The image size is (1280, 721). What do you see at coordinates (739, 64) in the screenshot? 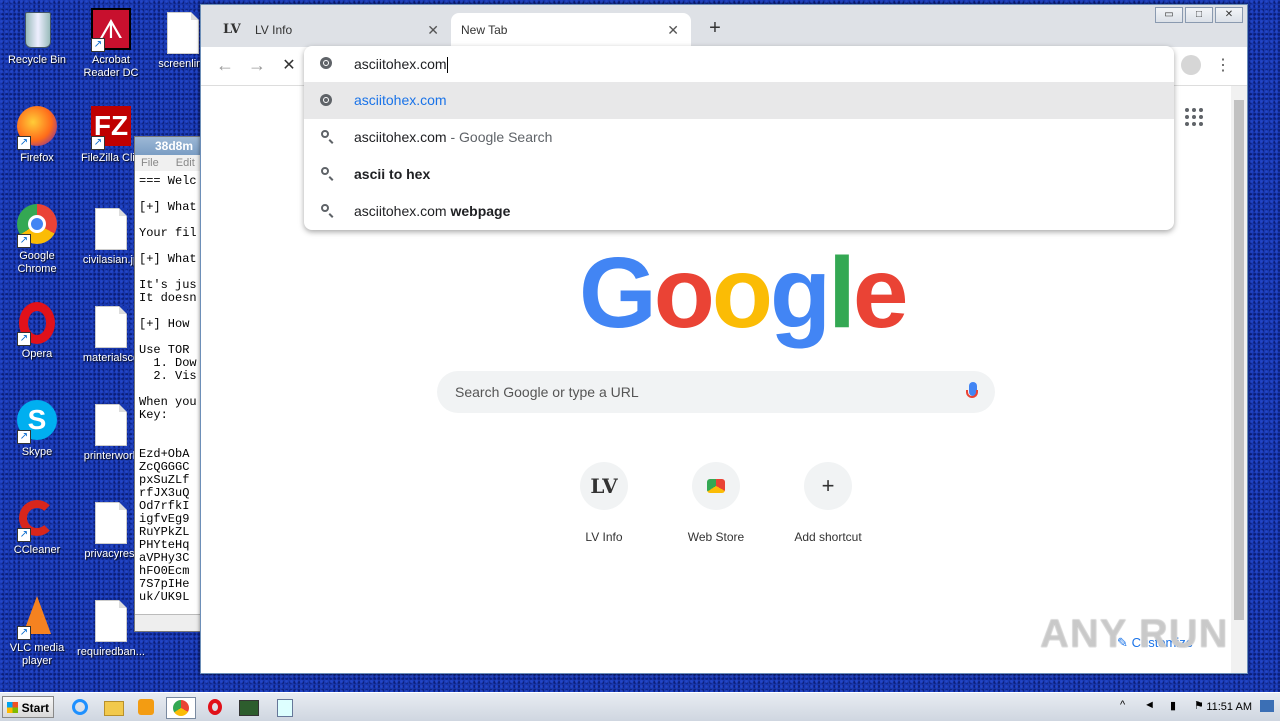
I see `omnibox-input: asciitohex.com` at bounding box center [739, 64].